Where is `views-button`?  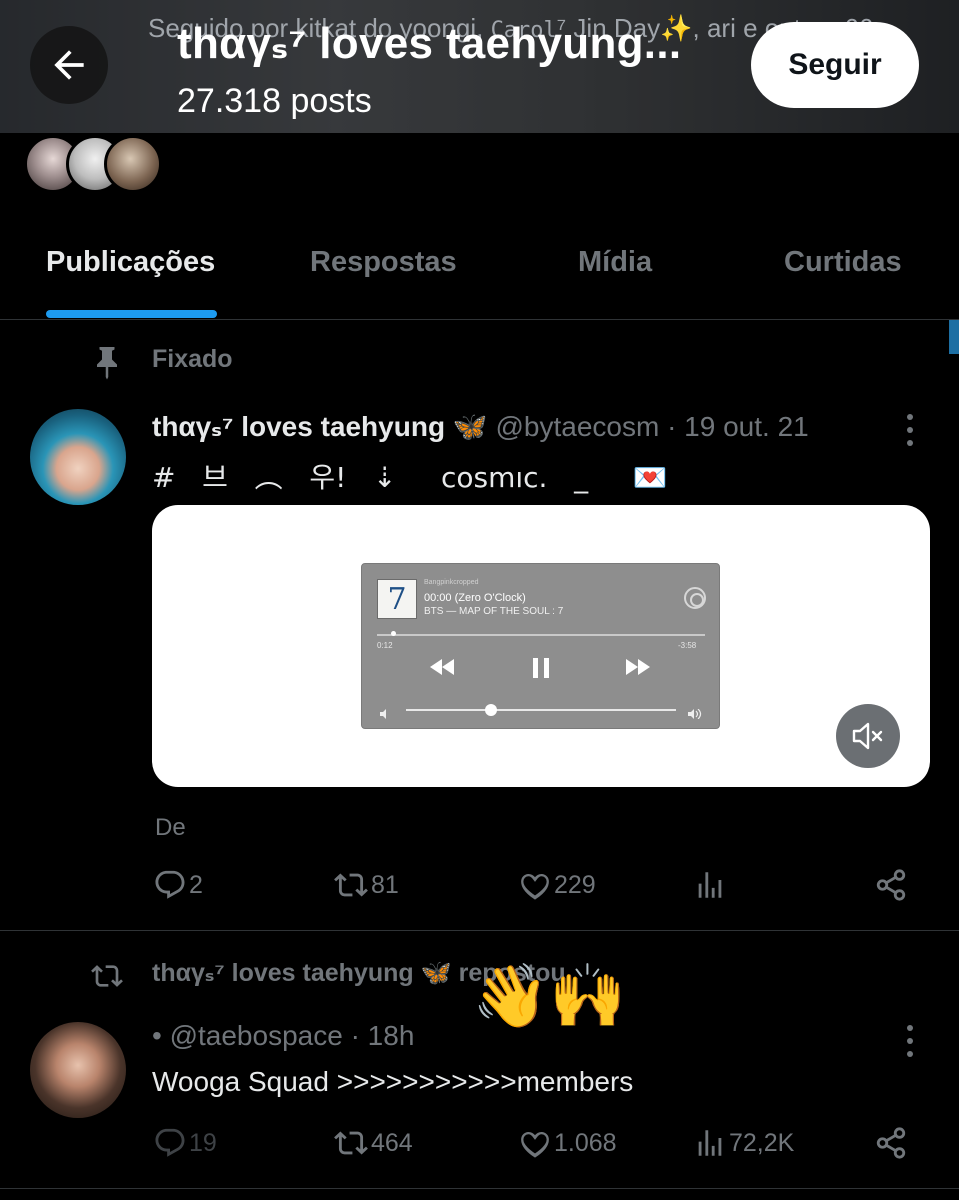
views-button is located at coordinates (711, 885).